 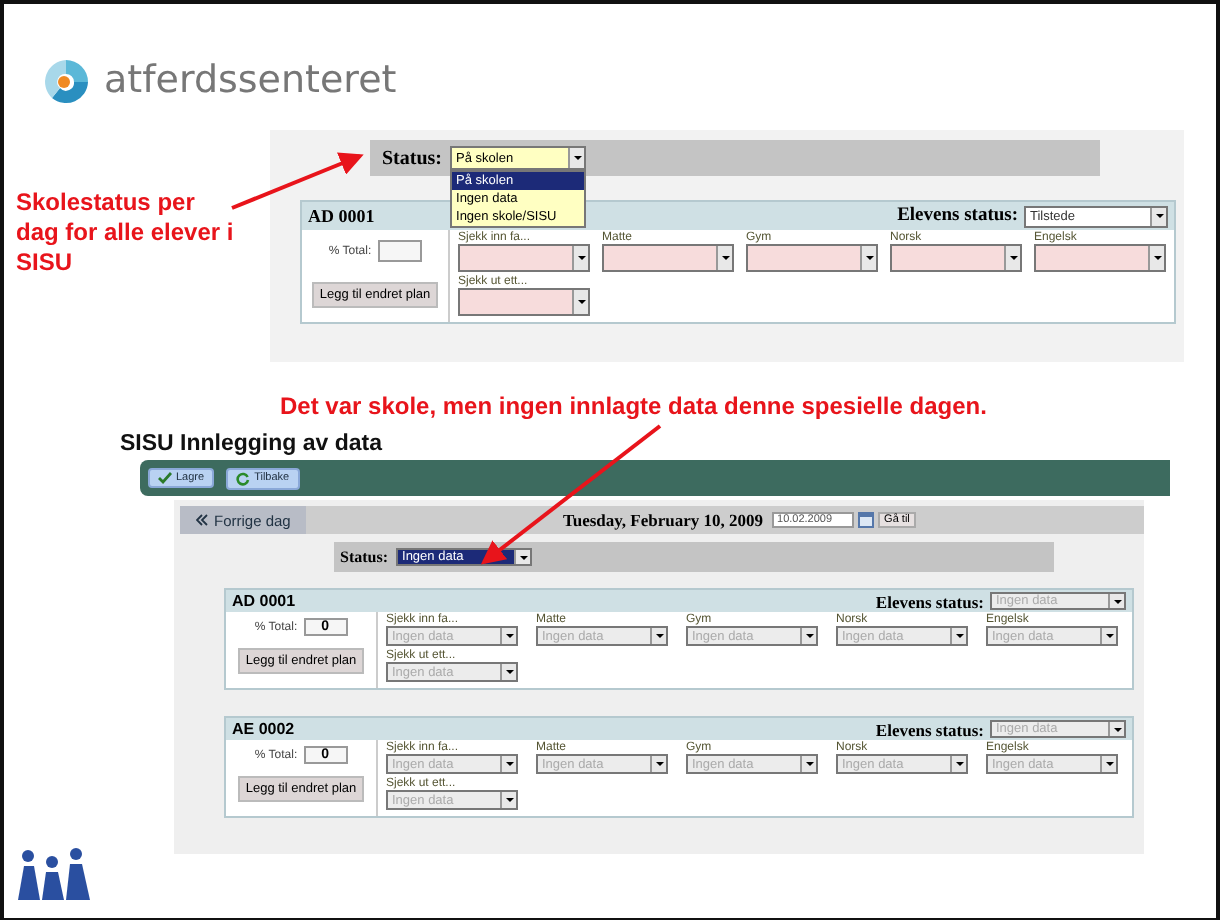 What do you see at coordinates (250, 80) in the screenshot?
I see `logo-text: atferdssenteret` at bounding box center [250, 80].